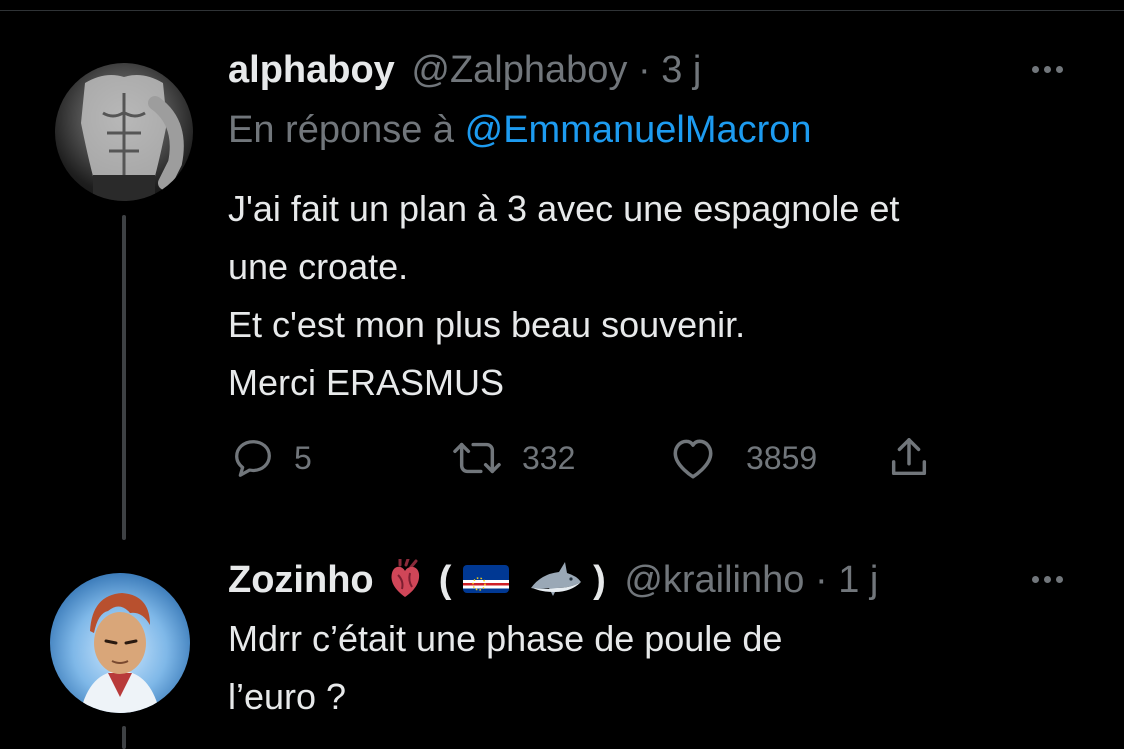  I want to click on tweet-text-line: Merci ERASMUS, so click(366, 382).